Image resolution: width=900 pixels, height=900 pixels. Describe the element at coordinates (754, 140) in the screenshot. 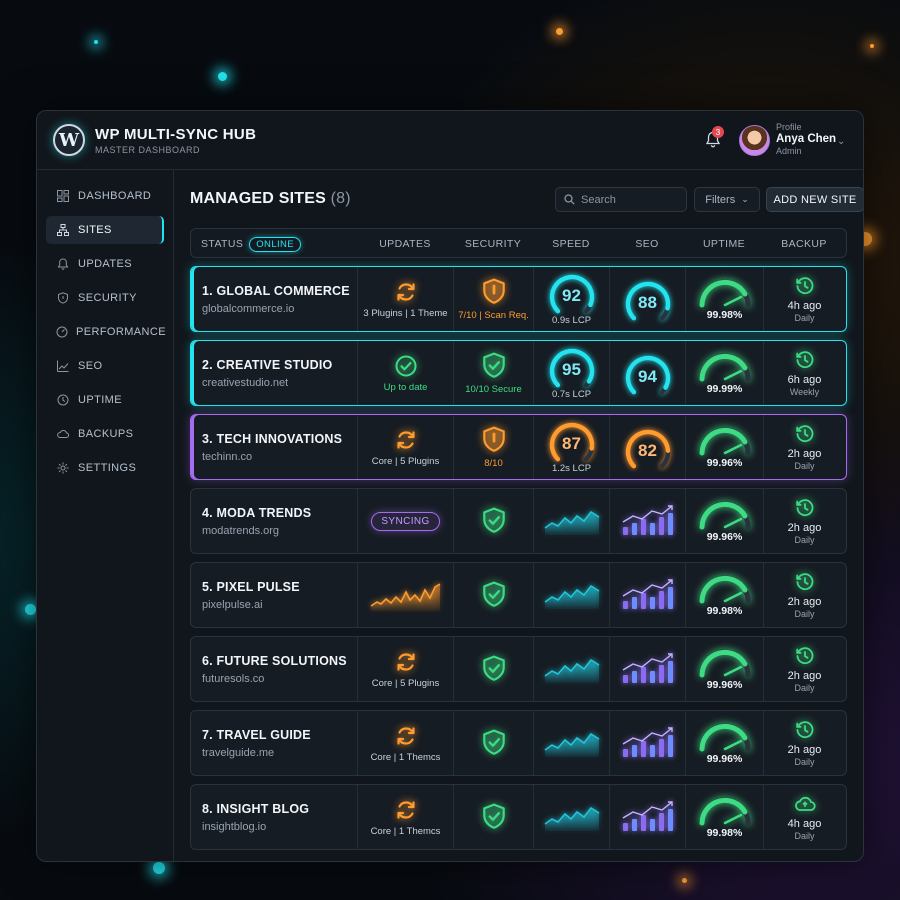

I see `avatar` at that location.